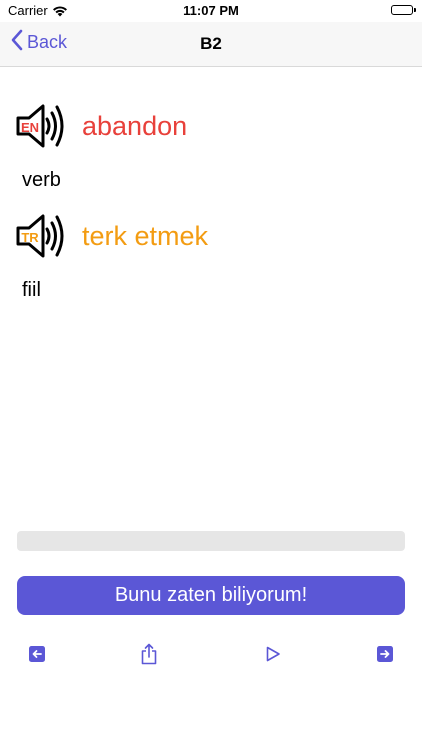 Image resolution: width=422 pixels, height=750 pixels. Describe the element at coordinates (211, 541) in the screenshot. I see `progress-bar` at that location.